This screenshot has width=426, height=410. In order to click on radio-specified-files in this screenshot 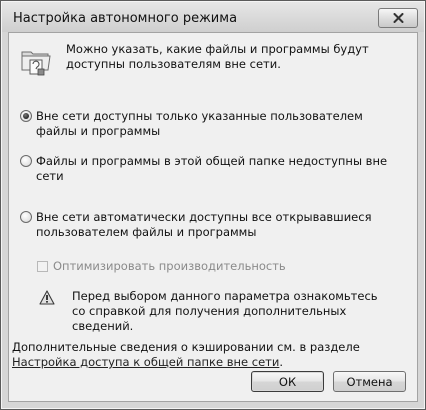, I will do `click(26, 116)`.